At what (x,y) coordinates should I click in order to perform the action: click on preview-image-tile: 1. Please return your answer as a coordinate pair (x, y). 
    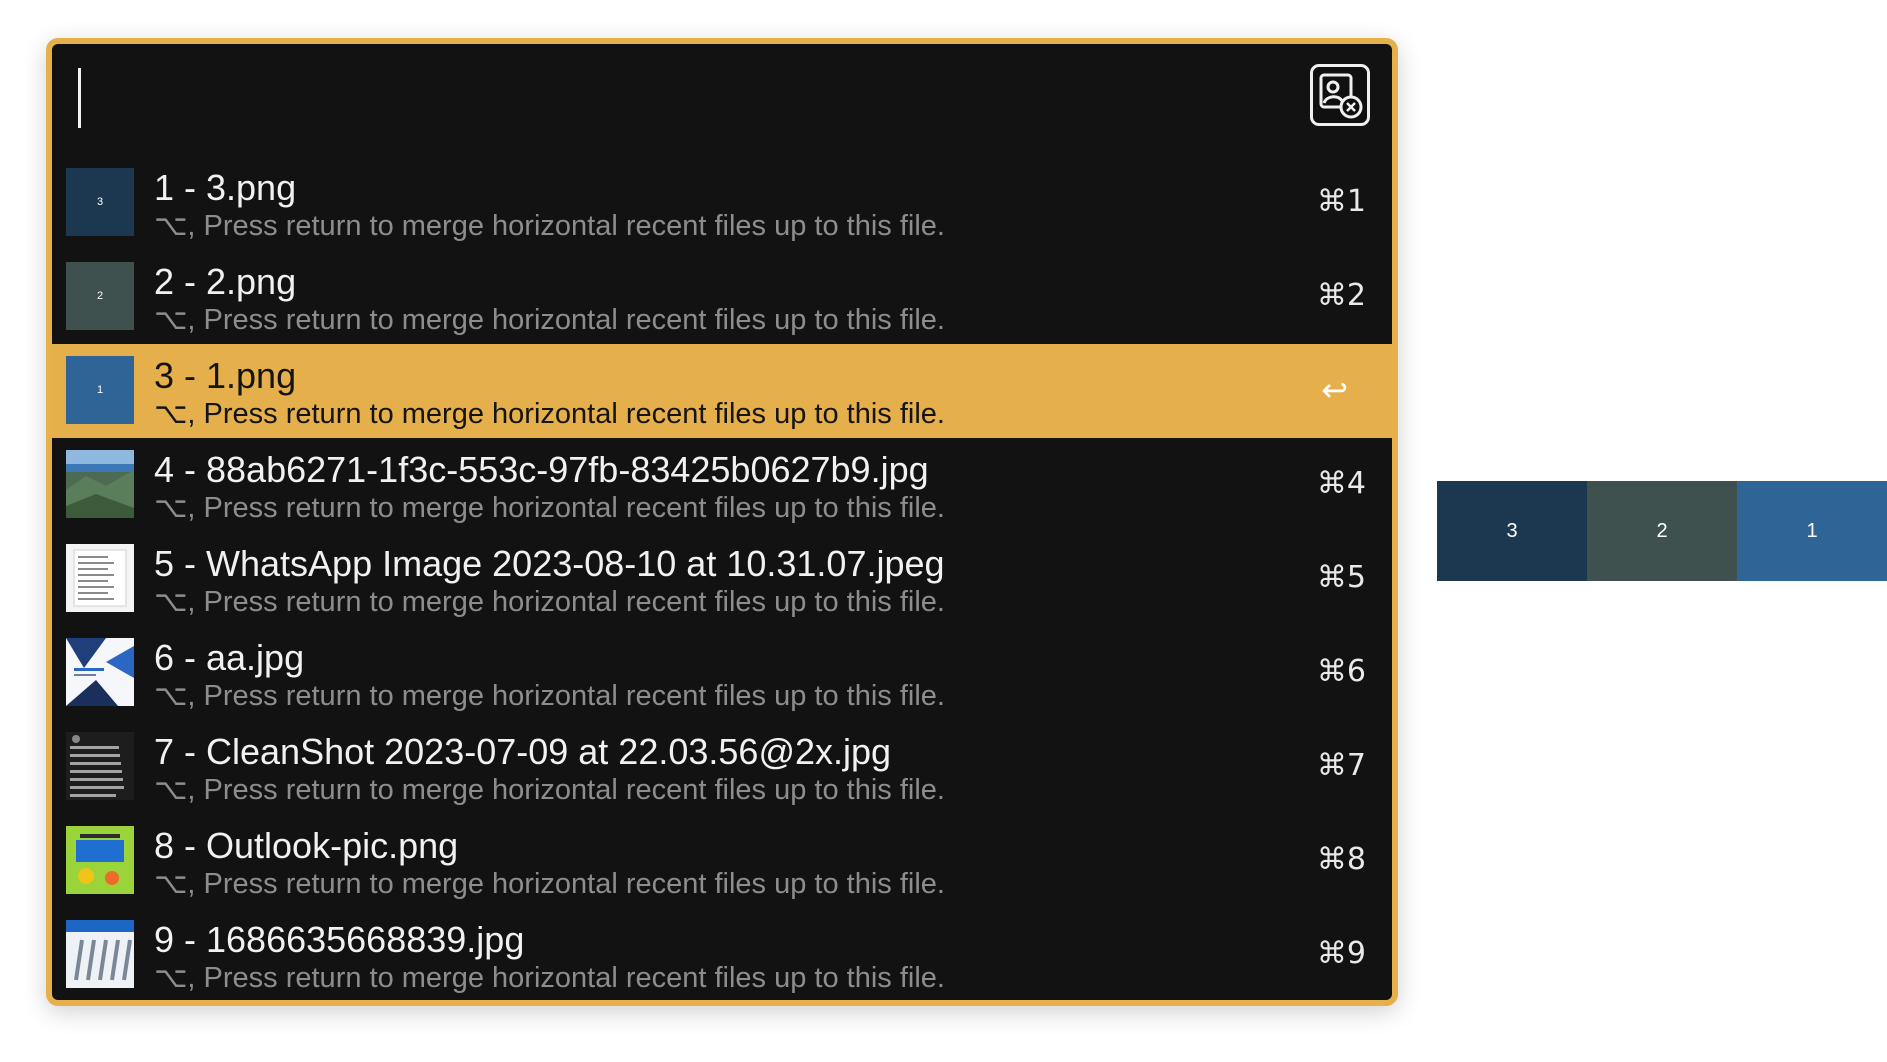
    Looking at the image, I should click on (1812, 531).